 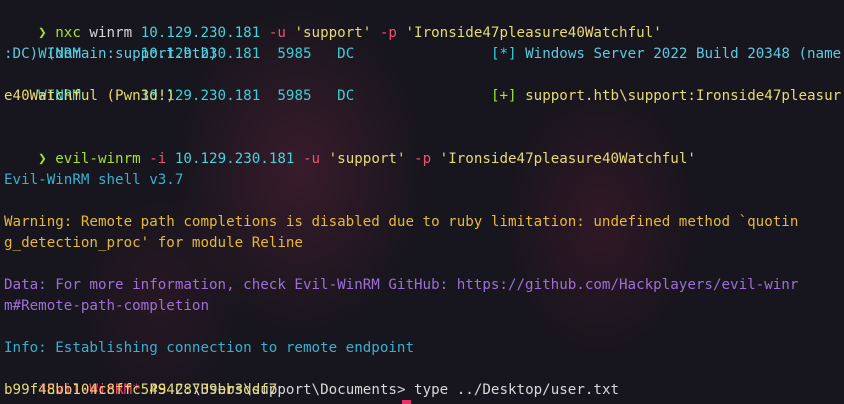 What do you see at coordinates (311, 159) in the screenshot?
I see `command-flag: -u` at bounding box center [311, 159].